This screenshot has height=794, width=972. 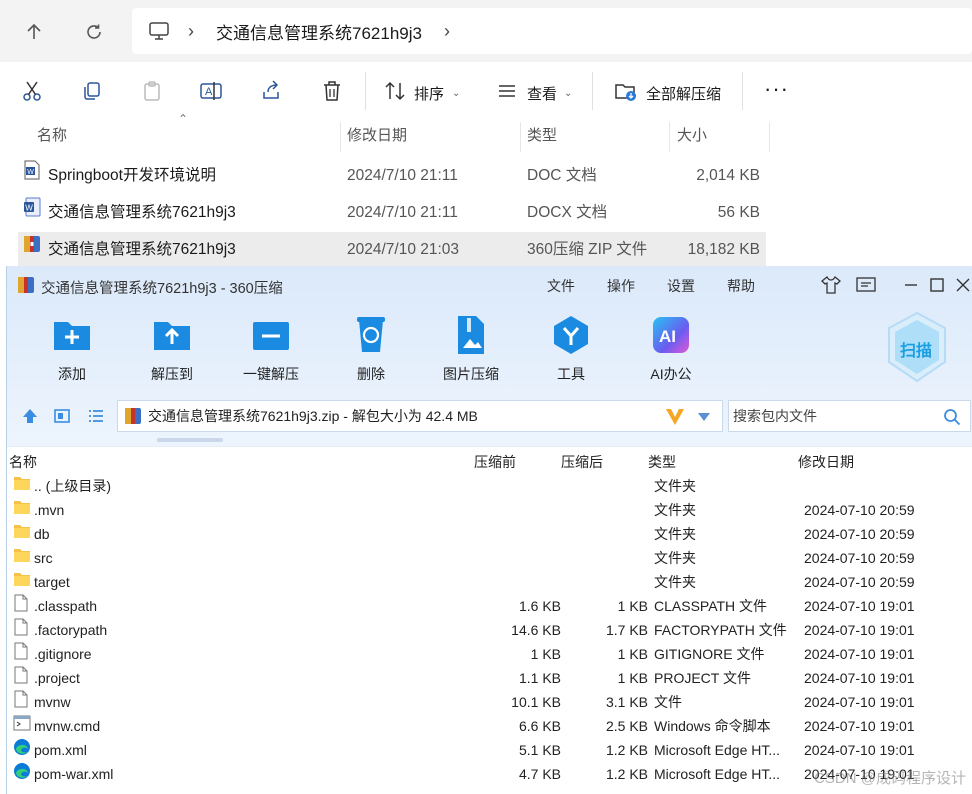 I want to click on zip-row-date: 2024-07-10 19:01, so click(x=859, y=606).